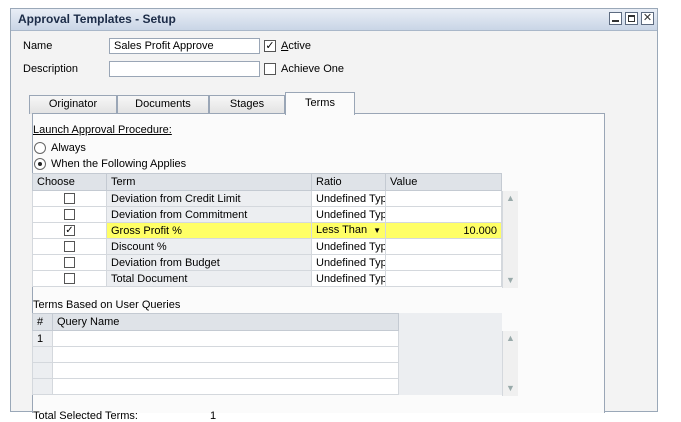  I want to click on tab-stages: Stages, so click(247, 104).